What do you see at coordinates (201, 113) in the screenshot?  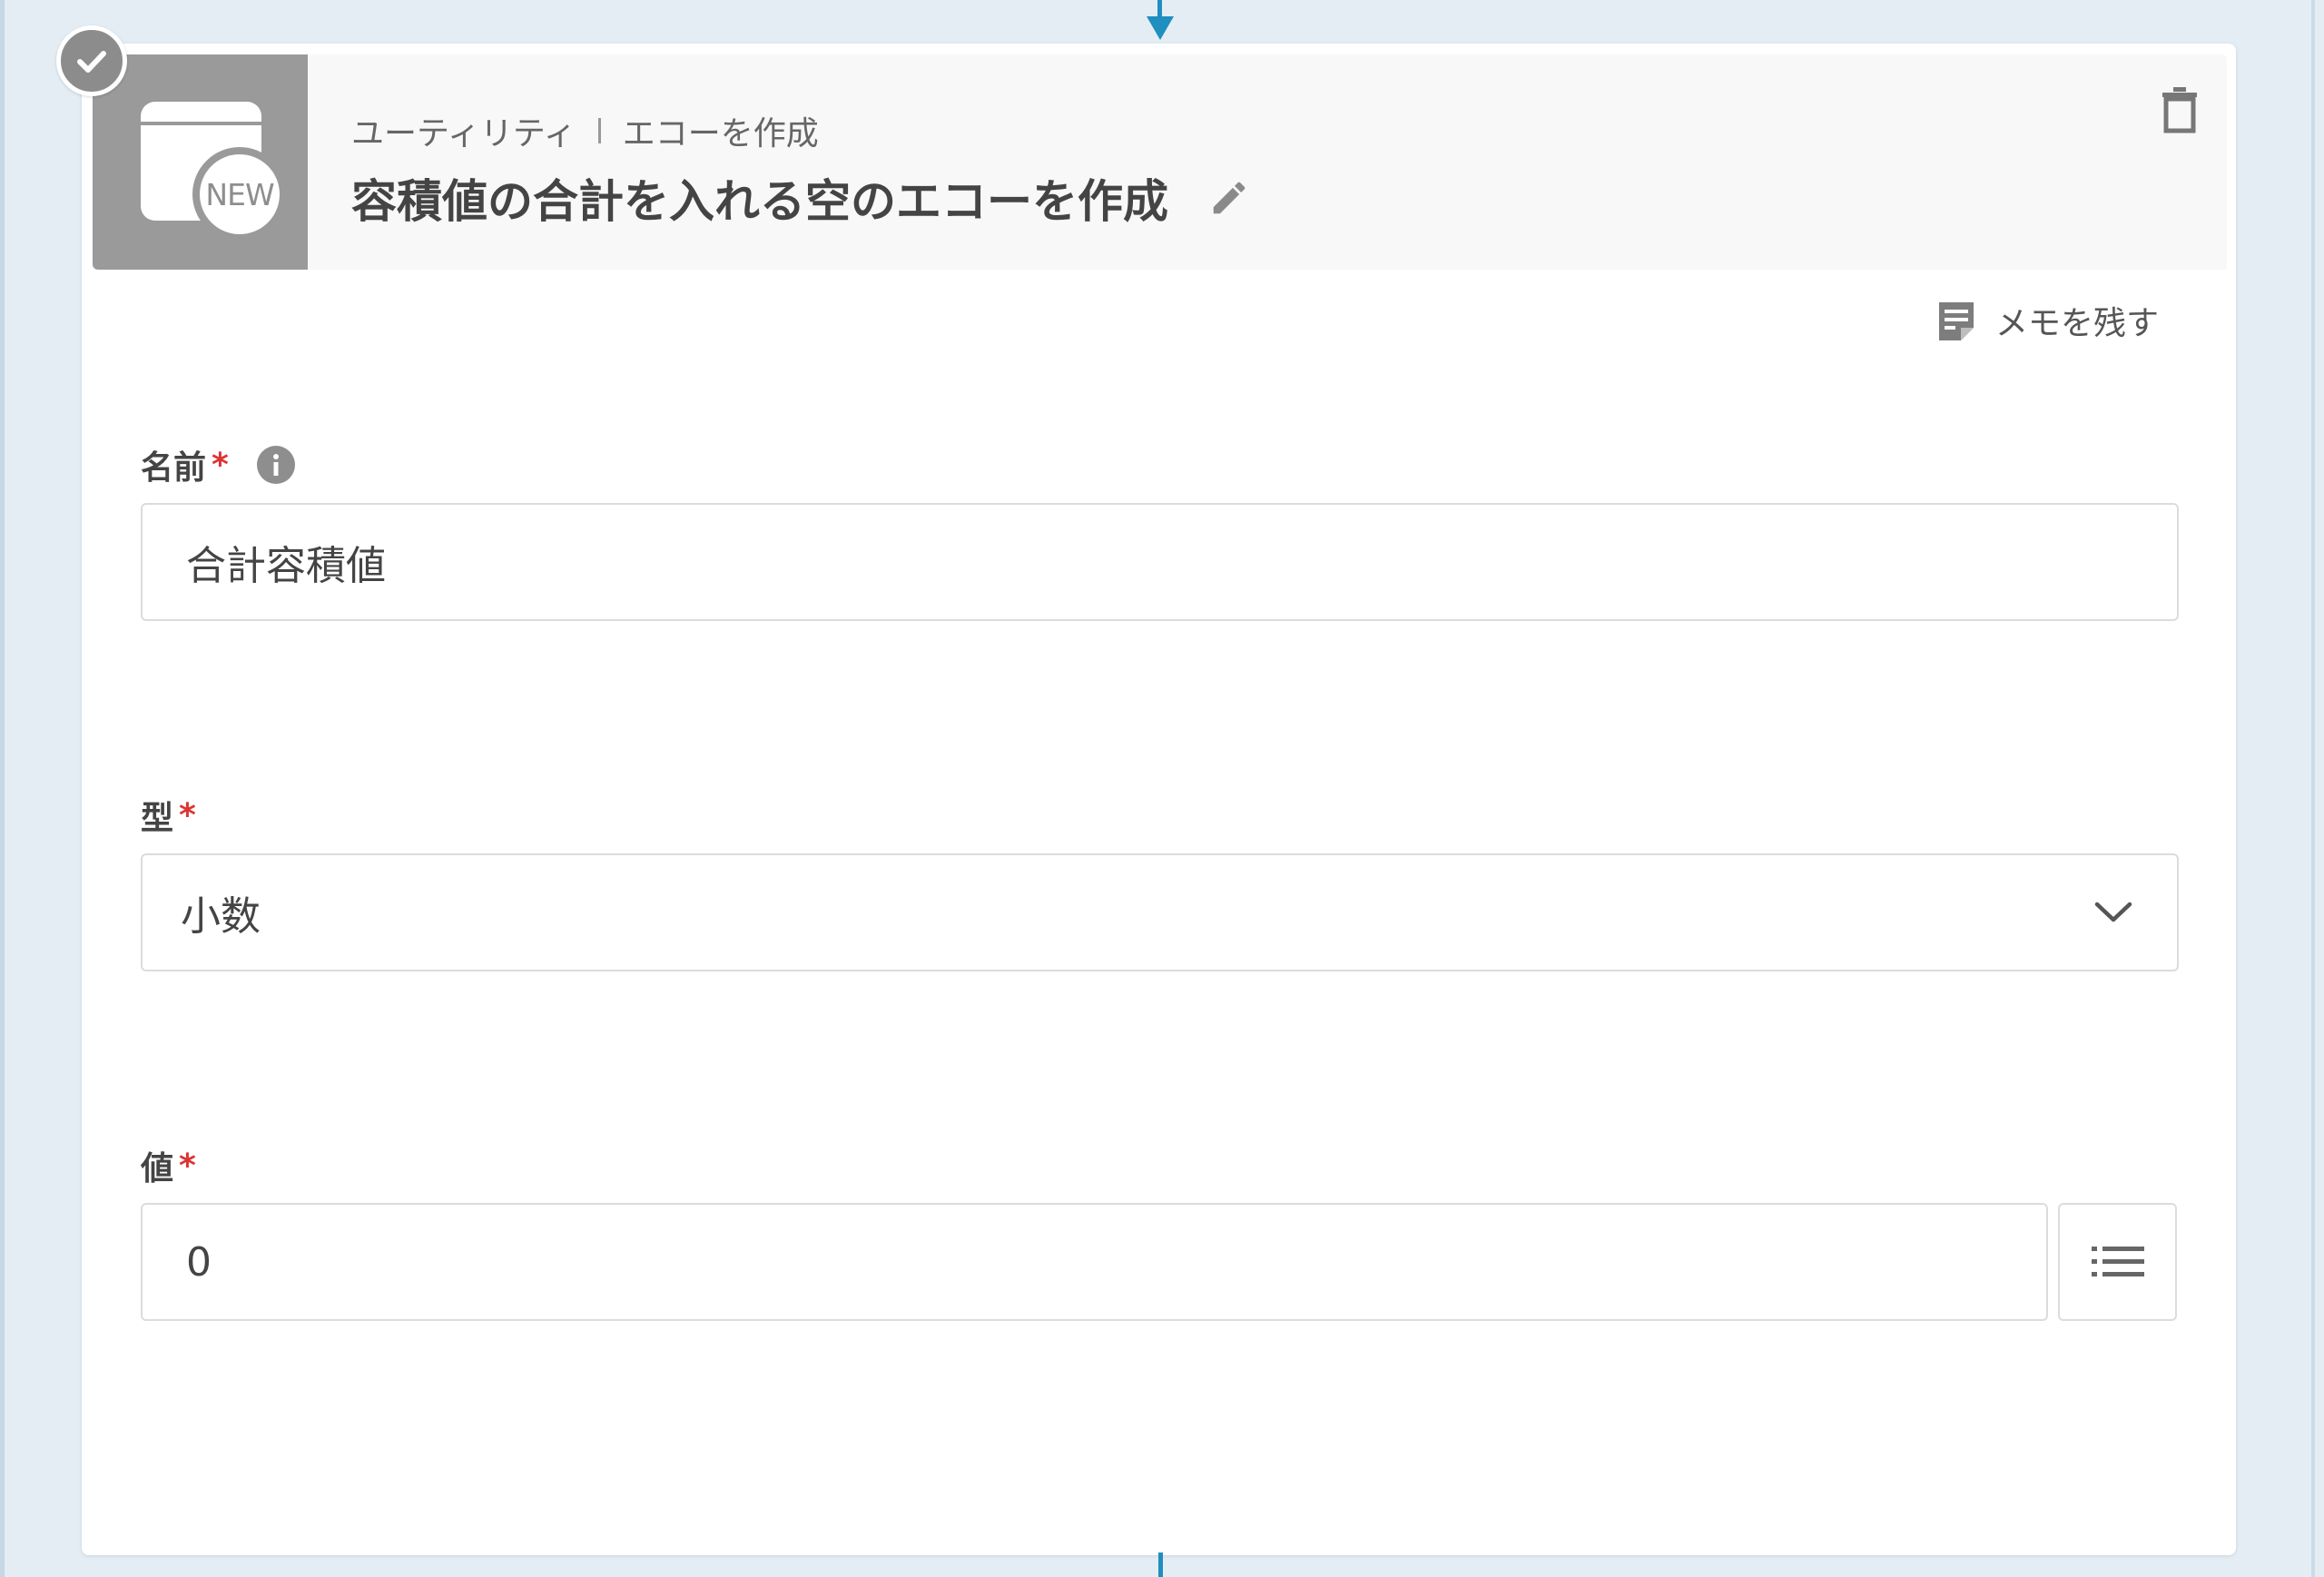 I see `box-lid` at bounding box center [201, 113].